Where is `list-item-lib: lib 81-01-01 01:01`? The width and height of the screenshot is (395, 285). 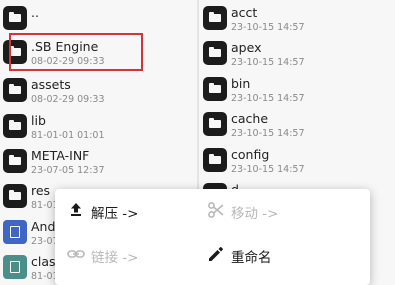 list-item-lib: lib 81-01-01 01:01 is located at coordinates (98, 126).